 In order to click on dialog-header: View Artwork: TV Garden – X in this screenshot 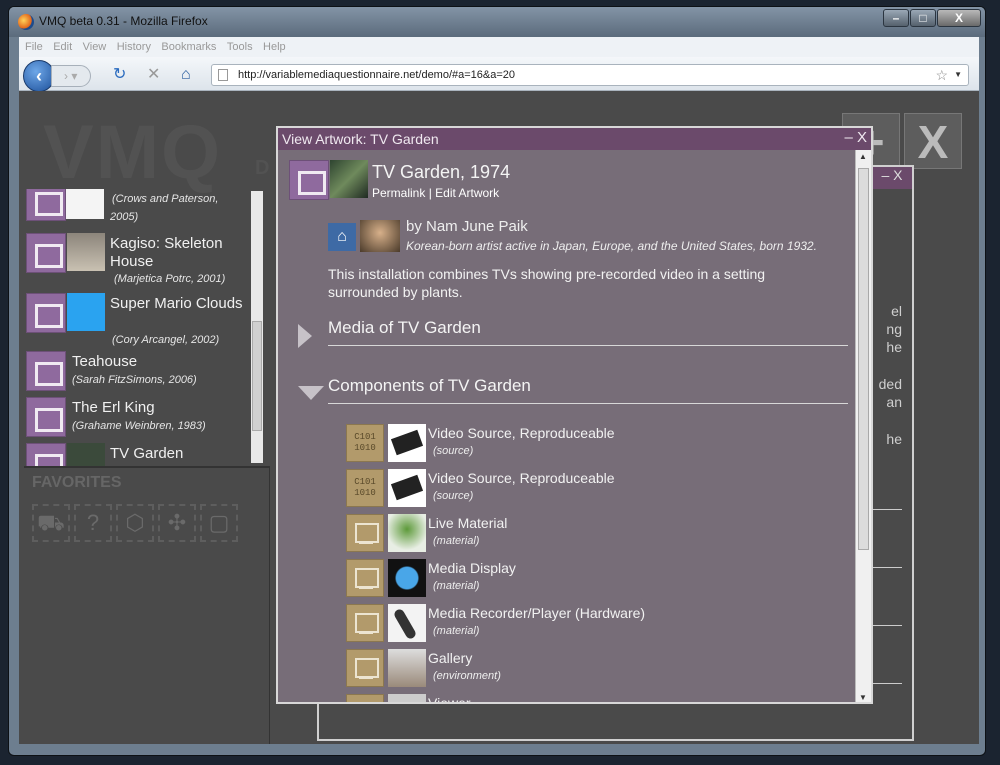, I will do `click(574, 139)`.